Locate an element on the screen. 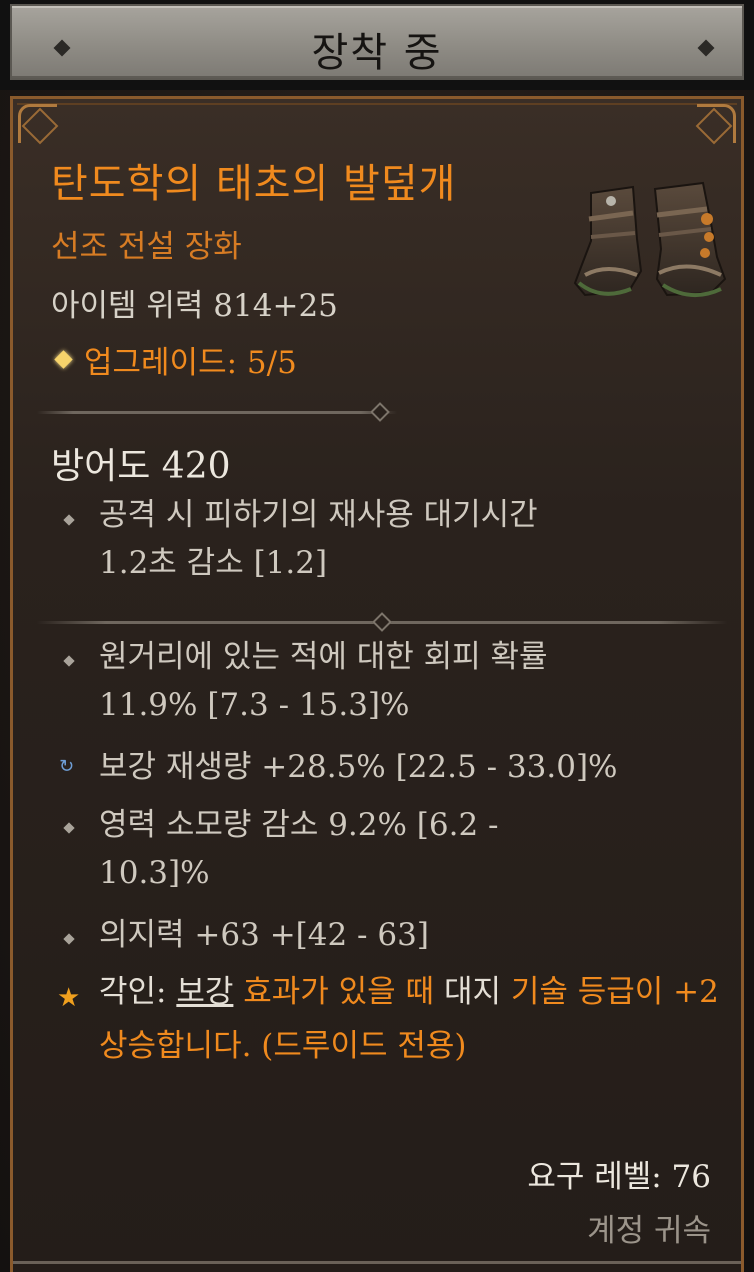 The height and width of the screenshot is (1272, 754). upgrade-diamond-icon is located at coordinates (63, 359).